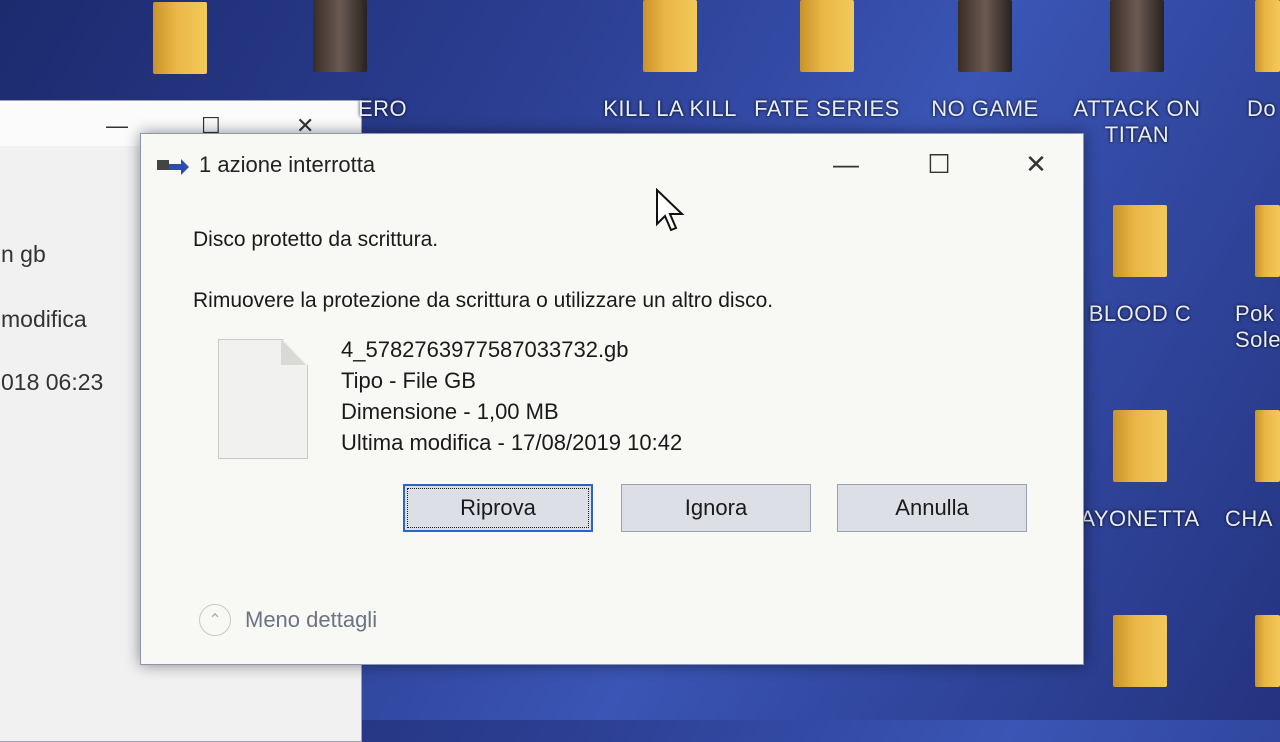 Image resolution: width=1280 pixels, height=742 pixels. Describe the element at coordinates (450, 411) in the screenshot. I see `file-size: Dimensione - 1,00 MB` at that location.